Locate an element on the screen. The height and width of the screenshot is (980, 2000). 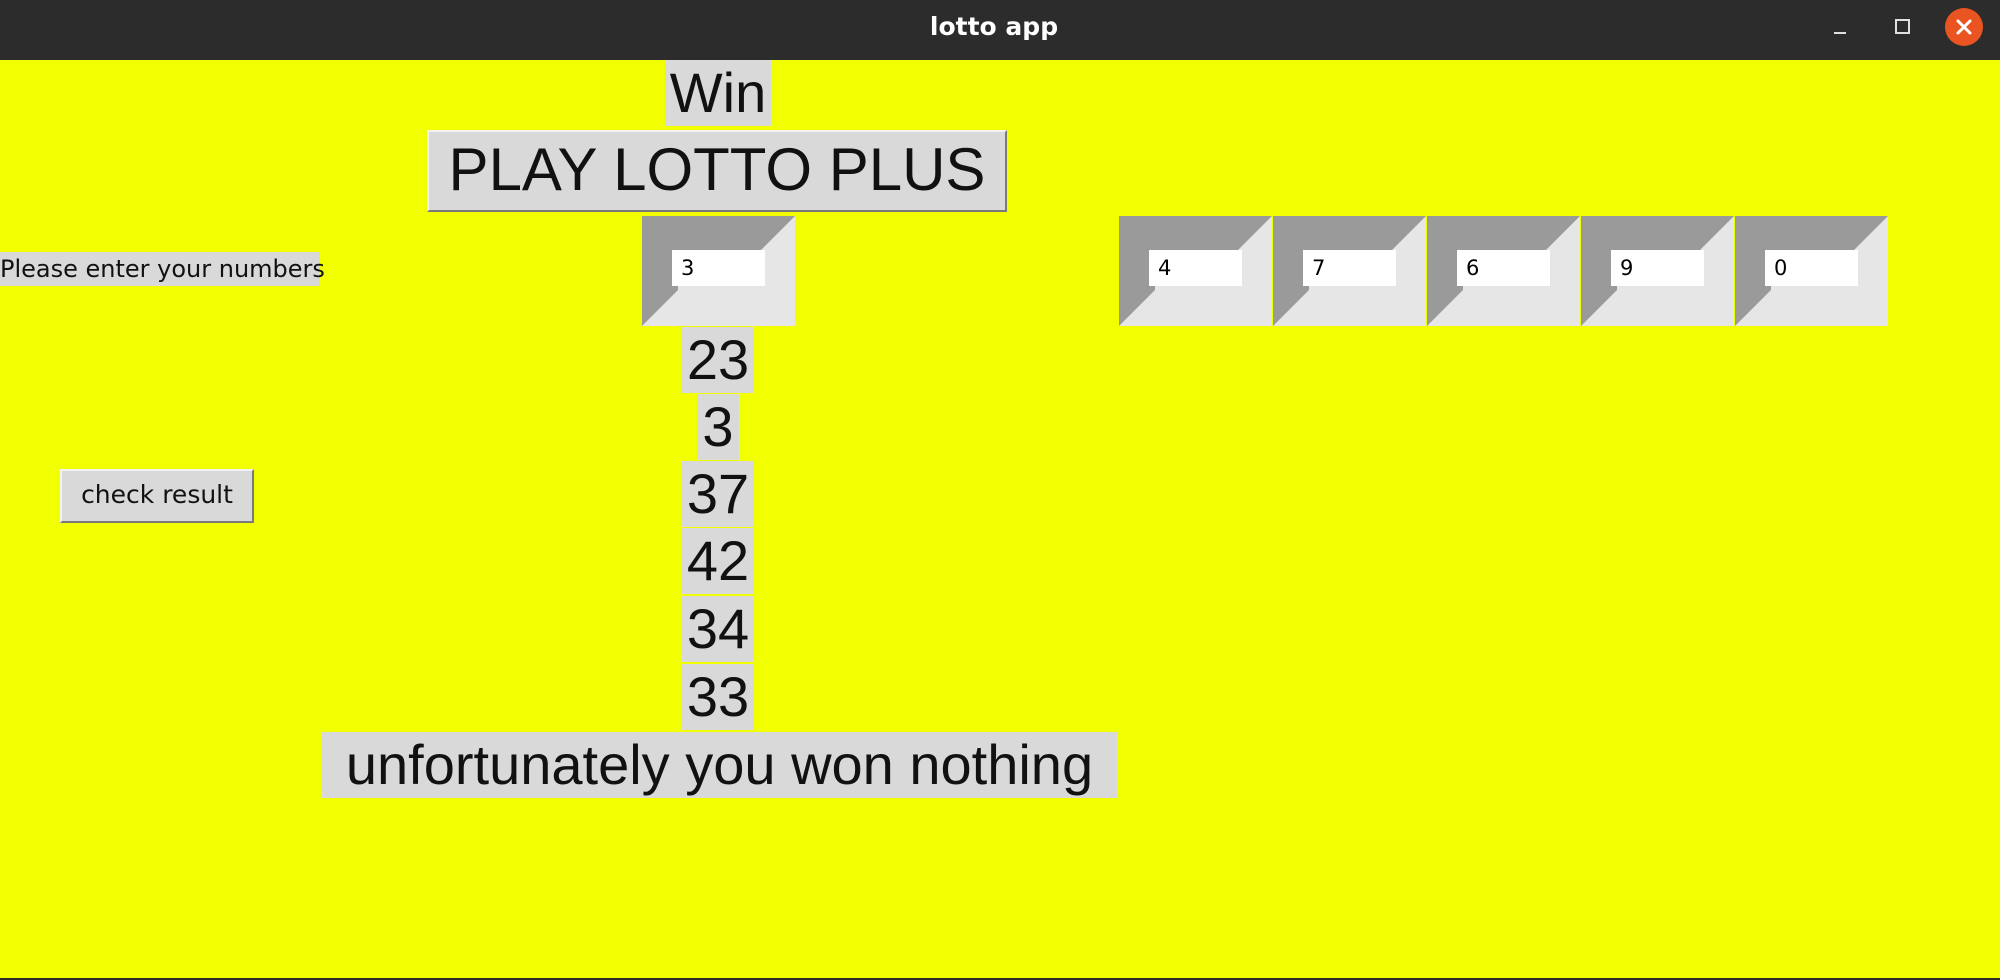
outcome-message: unfortunately you won nothing is located at coordinates (719, 765).